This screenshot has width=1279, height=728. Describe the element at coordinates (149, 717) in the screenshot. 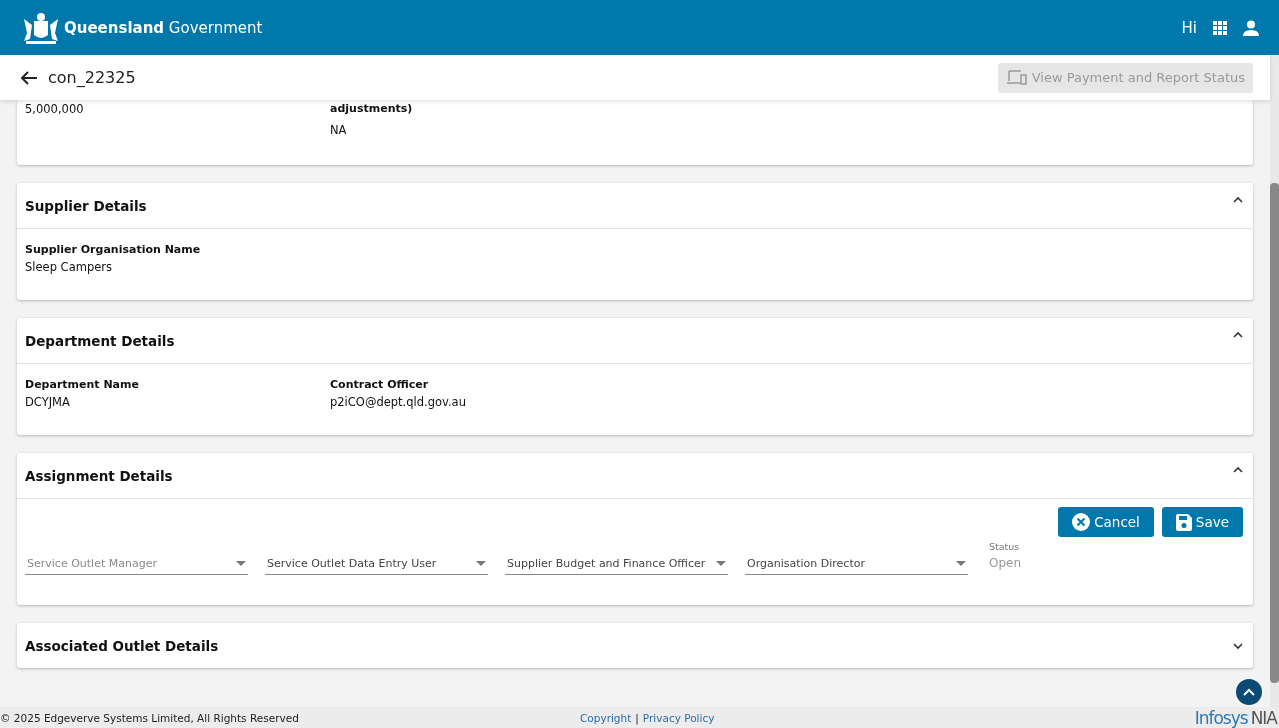

I see `copyright-text: © 2025 Edgeverve Systems Limited, All Rights Reserved` at that location.